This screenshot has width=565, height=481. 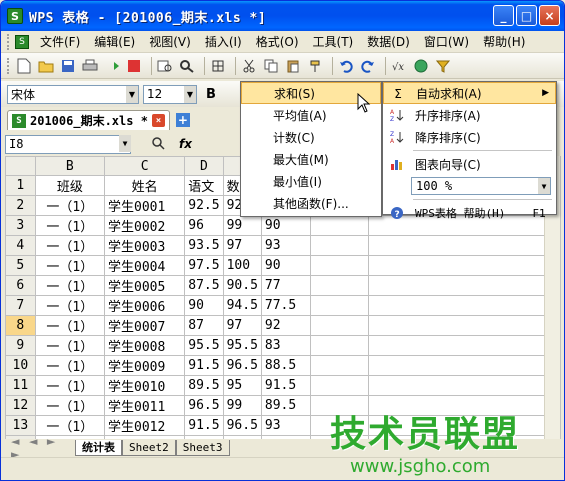 I want to click on menu-tools: 工具(T), so click(x=333, y=41).